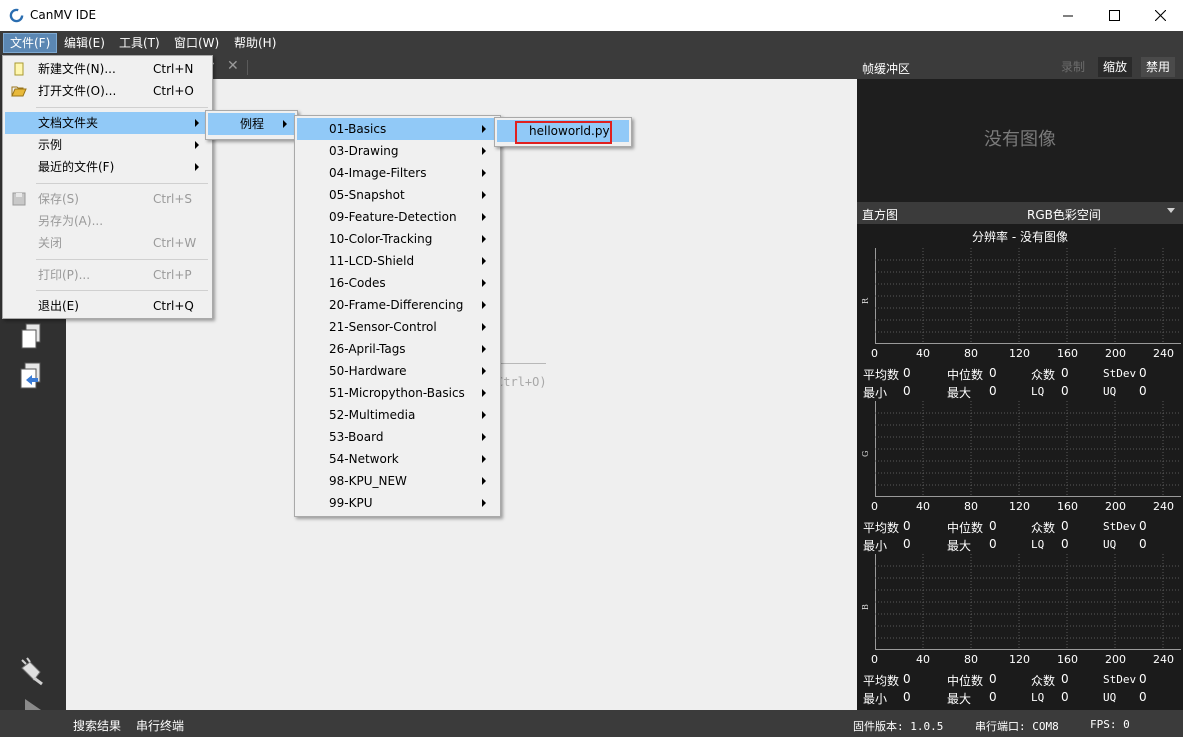 This screenshot has height=737, width=1183. I want to click on maximize-icon, so click(1114, 15).